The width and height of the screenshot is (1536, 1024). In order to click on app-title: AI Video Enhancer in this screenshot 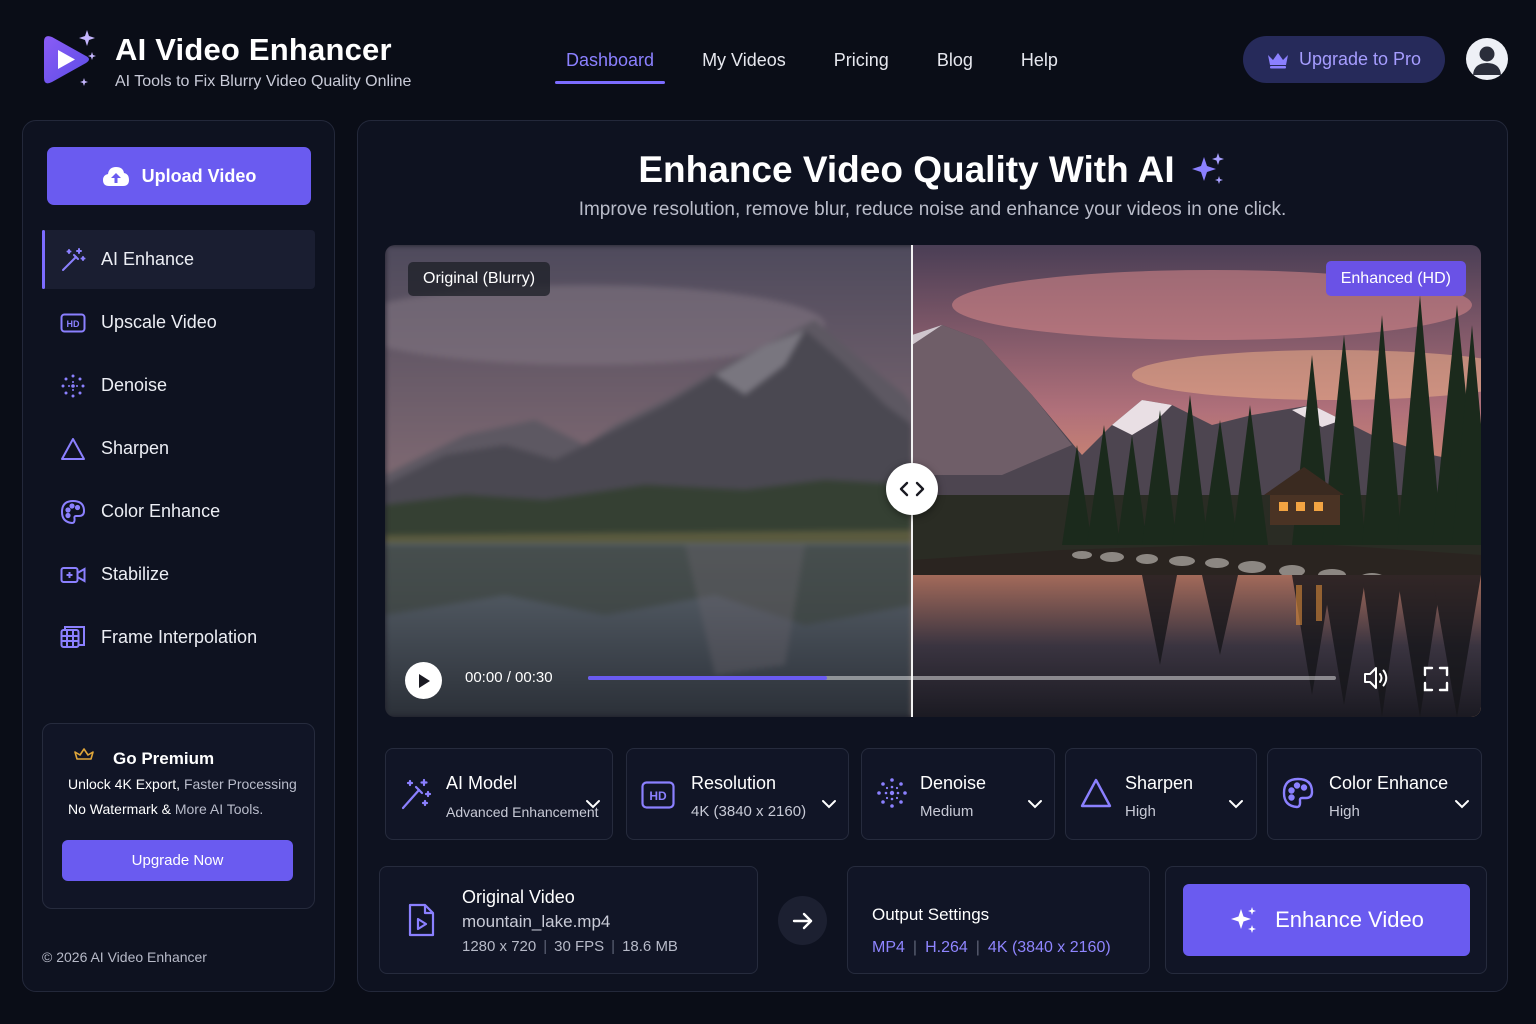, I will do `click(253, 49)`.